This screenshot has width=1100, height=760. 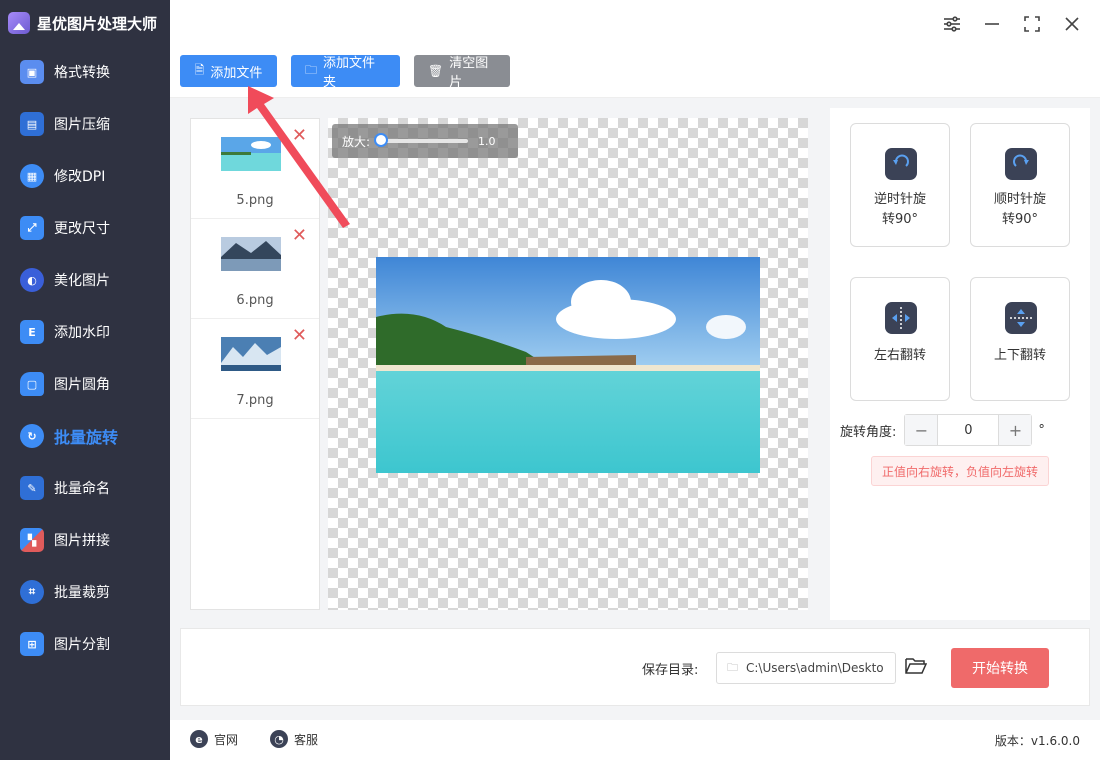 I want to click on flip-vertical-icon, so click(x=1021, y=318).